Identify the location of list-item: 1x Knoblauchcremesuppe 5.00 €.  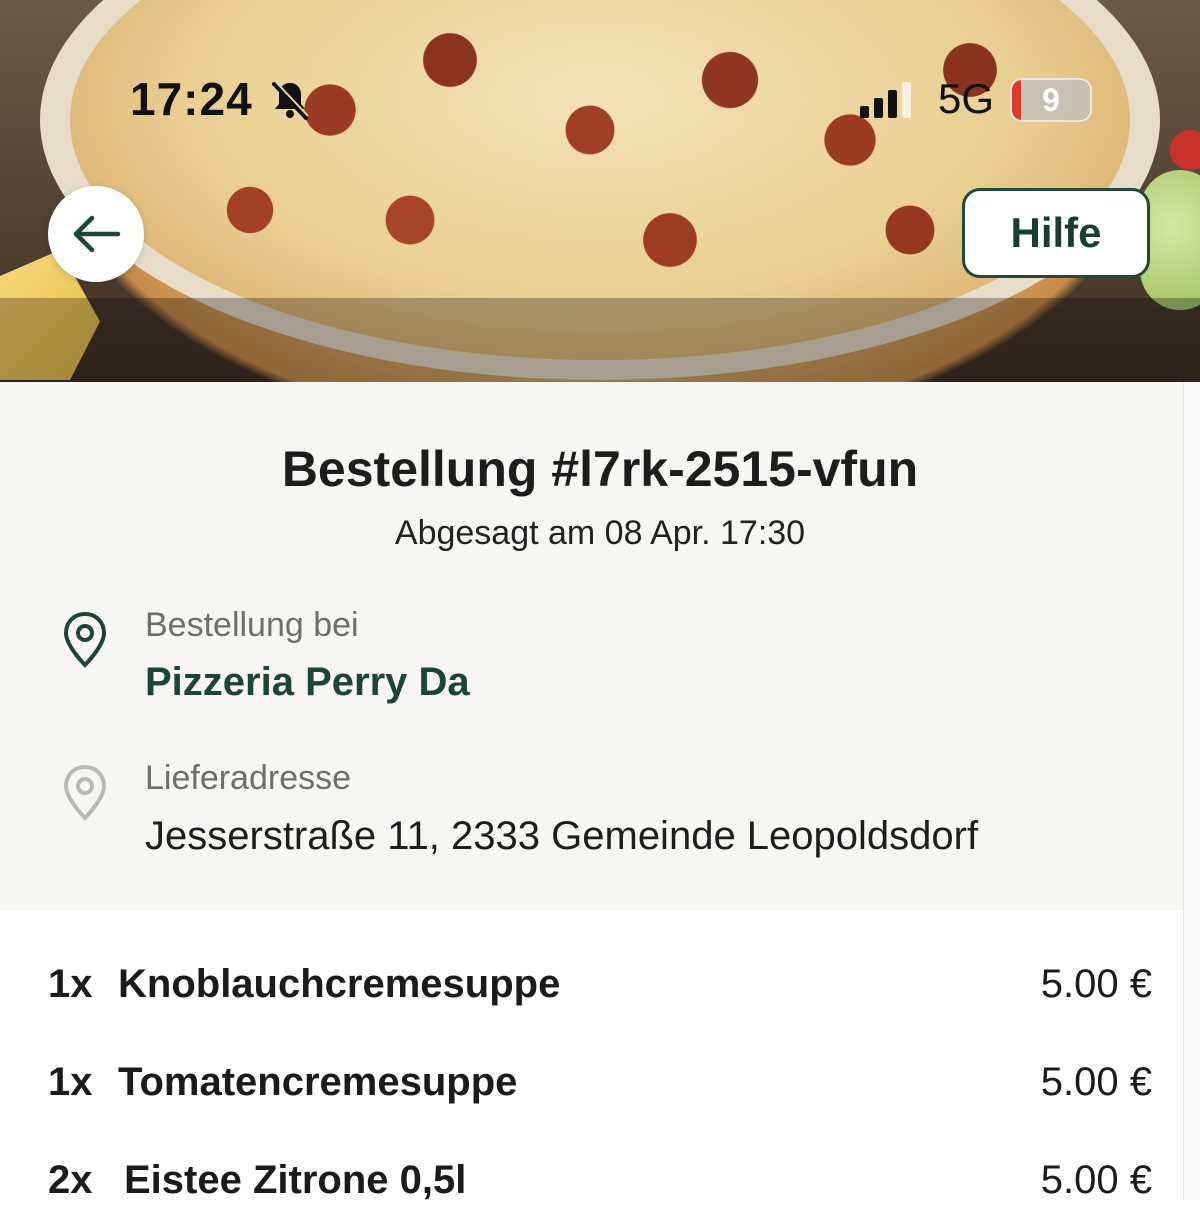
(600, 992).